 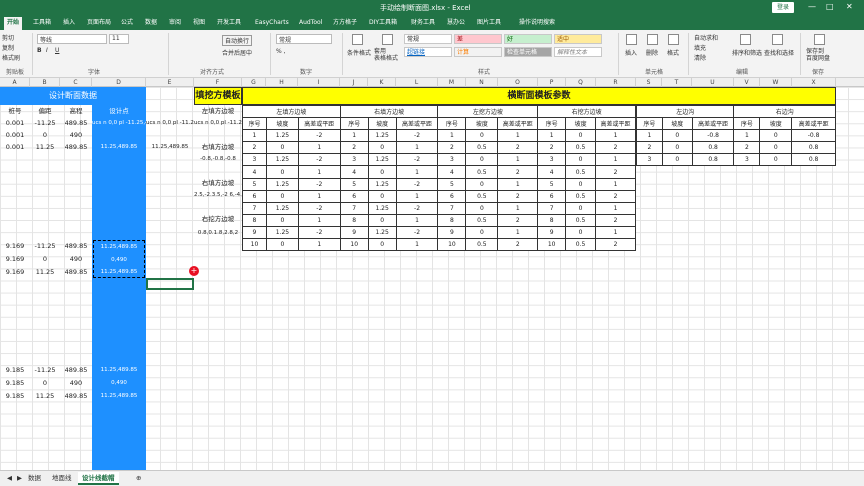 What do you see at coordinates (387, 39) in the screenshot?
I see `table-format-icon` at bounding box center [387, 39].